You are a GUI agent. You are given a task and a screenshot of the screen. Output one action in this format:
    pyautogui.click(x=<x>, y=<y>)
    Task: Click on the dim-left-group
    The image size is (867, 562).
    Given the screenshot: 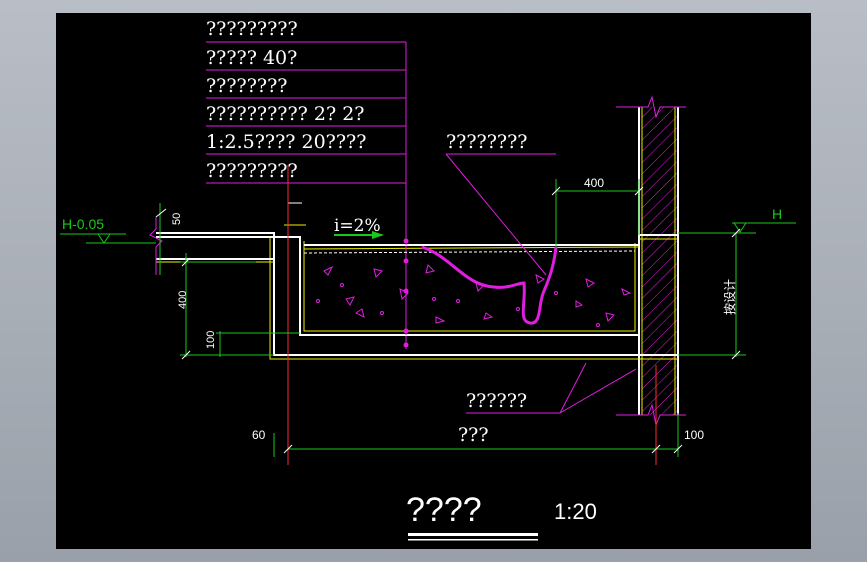 What is the action you would take?
    pyautogui.click(x=227, y=281)
    